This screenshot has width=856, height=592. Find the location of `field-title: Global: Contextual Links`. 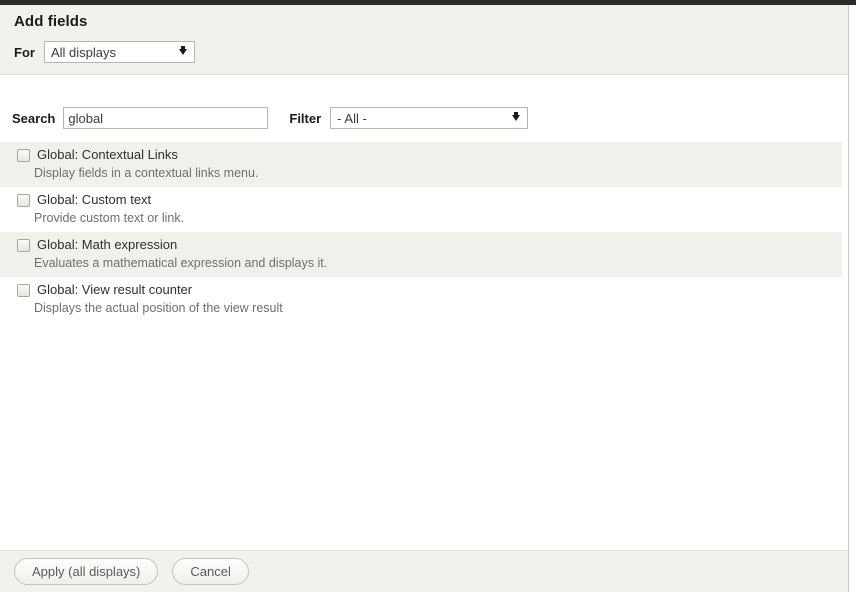

field-title: Global: Contextual Links is located at coordinates (107, 154).